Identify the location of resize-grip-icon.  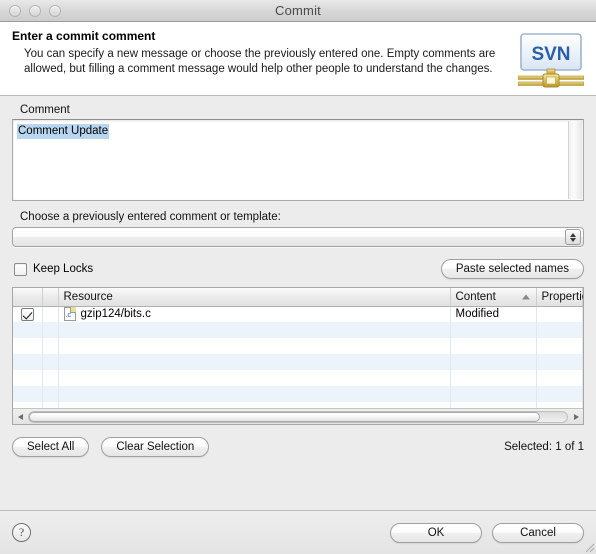
(588, 546).